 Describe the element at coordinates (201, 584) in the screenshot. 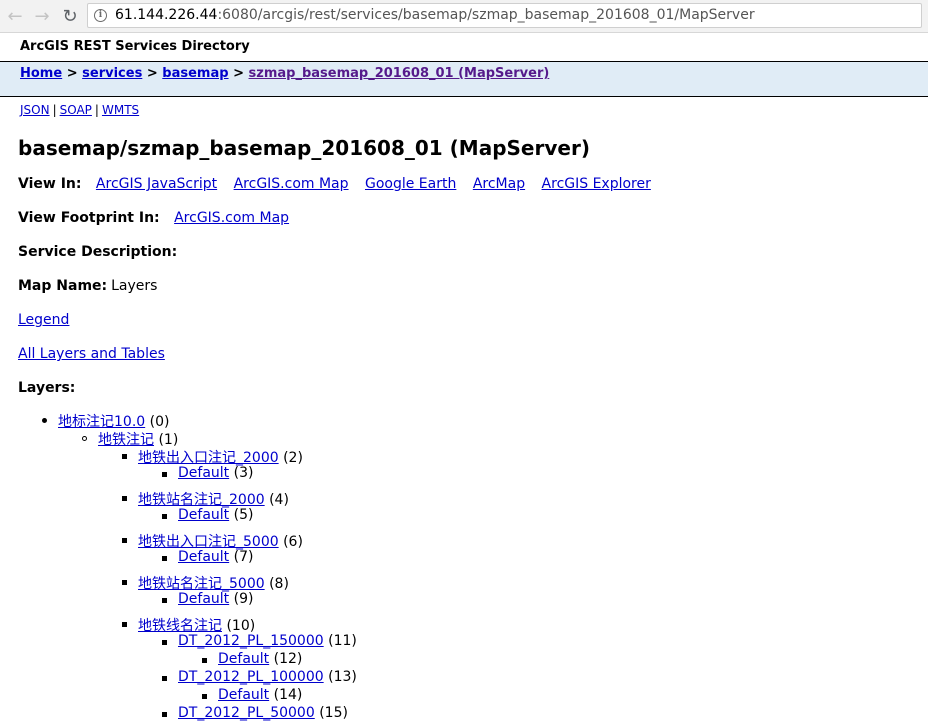

I see `layer-link: 地铁站名注记_5000` at that location.